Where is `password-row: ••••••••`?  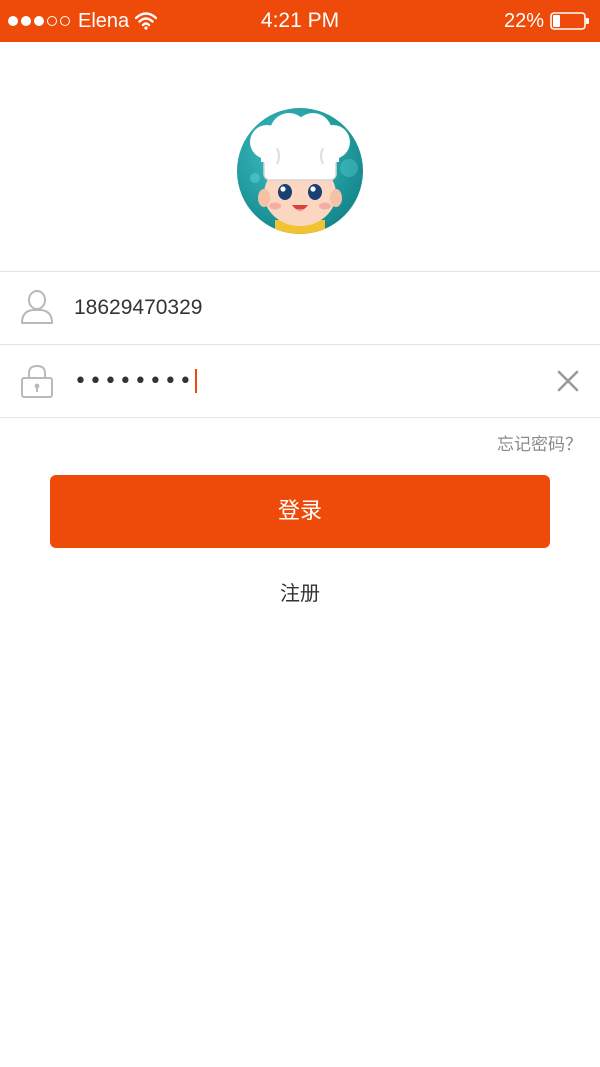 password-row: •••••••• is located at coordinates (300, 381).